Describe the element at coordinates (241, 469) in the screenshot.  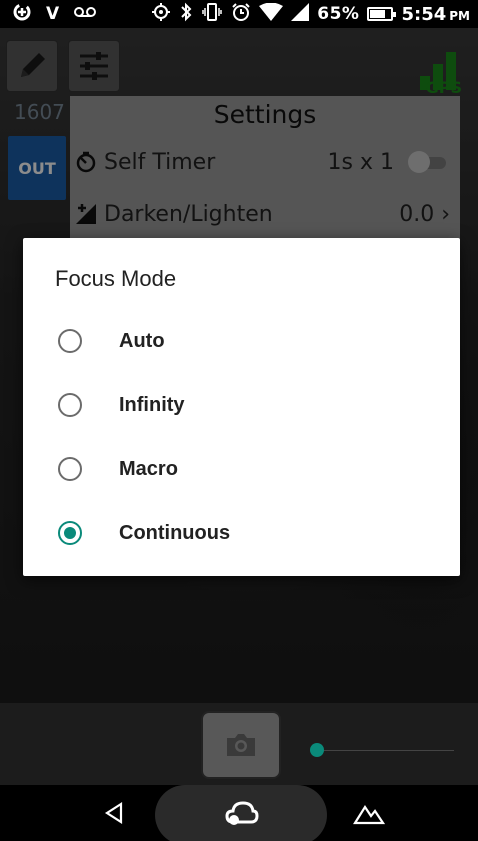
I see `focus-option-macro: Macro` at that location.